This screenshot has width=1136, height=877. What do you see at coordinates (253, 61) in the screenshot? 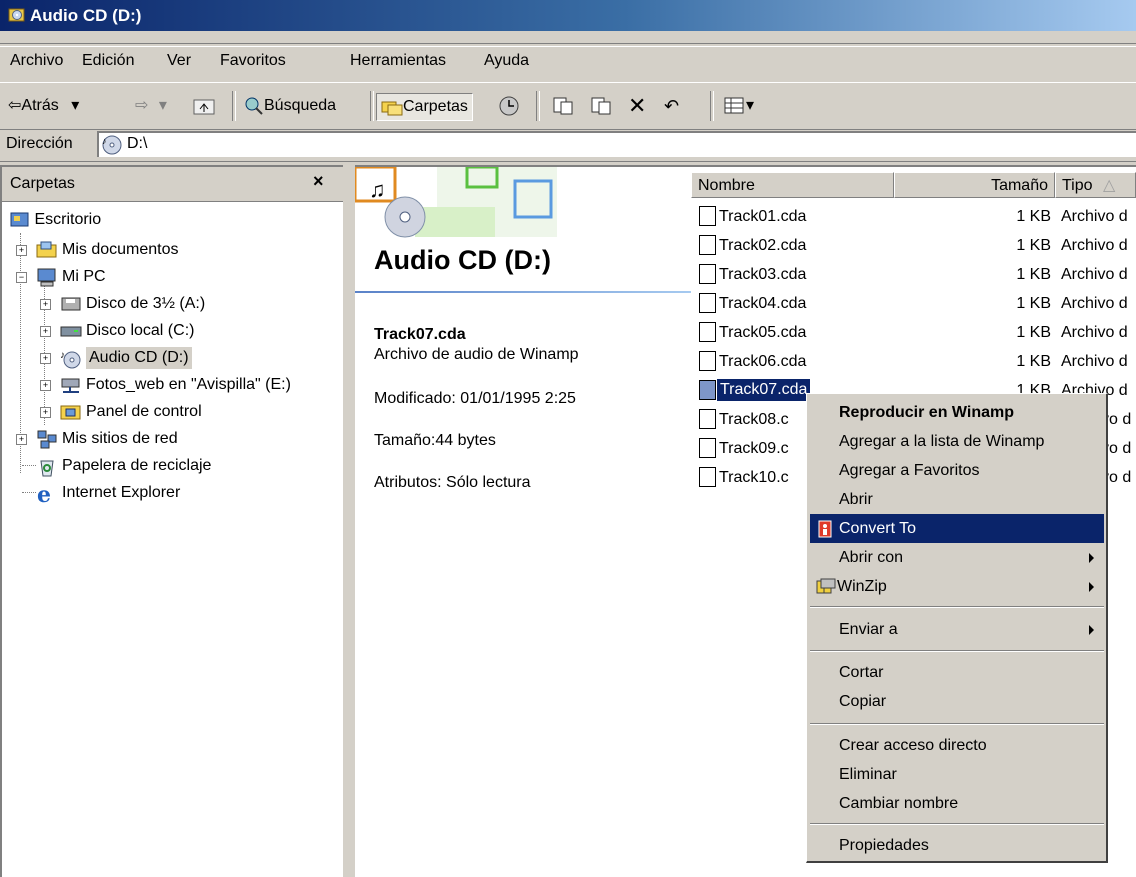
I see `menu-favoritos: Favoritos` at bounding box center [253, 61].